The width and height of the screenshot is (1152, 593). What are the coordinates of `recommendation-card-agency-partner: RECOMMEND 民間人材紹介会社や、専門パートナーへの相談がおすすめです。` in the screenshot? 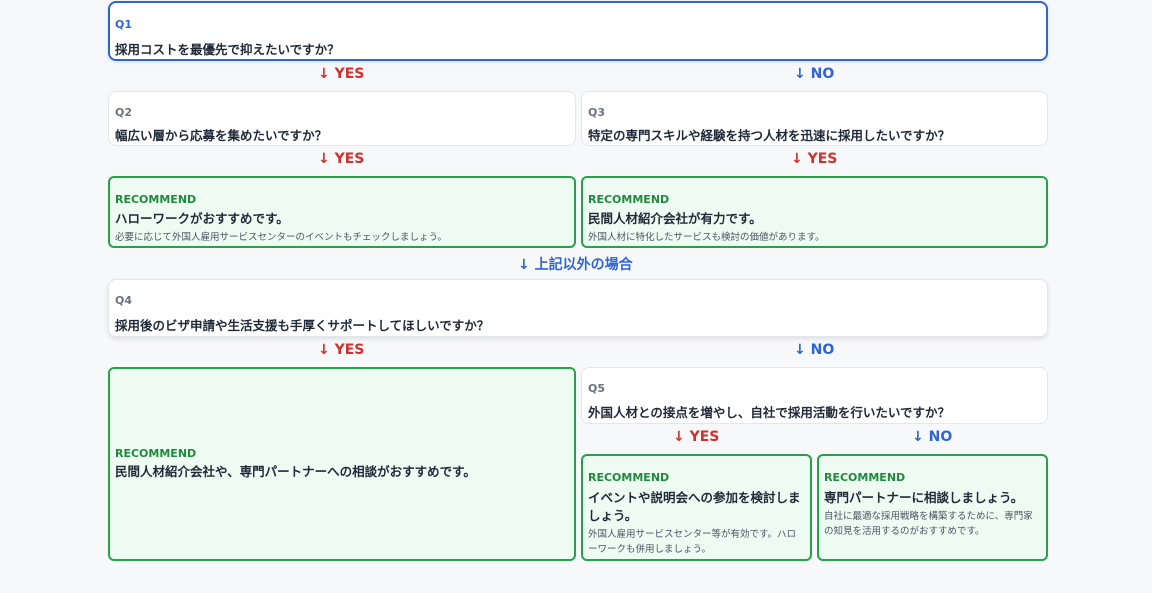 It's located at (342, 464).